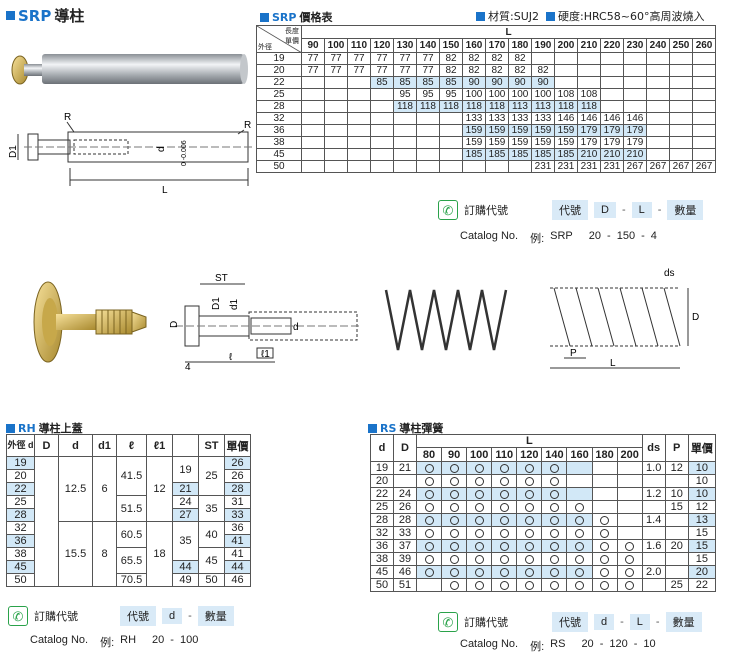 The image size is (738, 654). I want to click on table-row: 50 231 231 231 231 267 267 267 267, so click(486, 166).